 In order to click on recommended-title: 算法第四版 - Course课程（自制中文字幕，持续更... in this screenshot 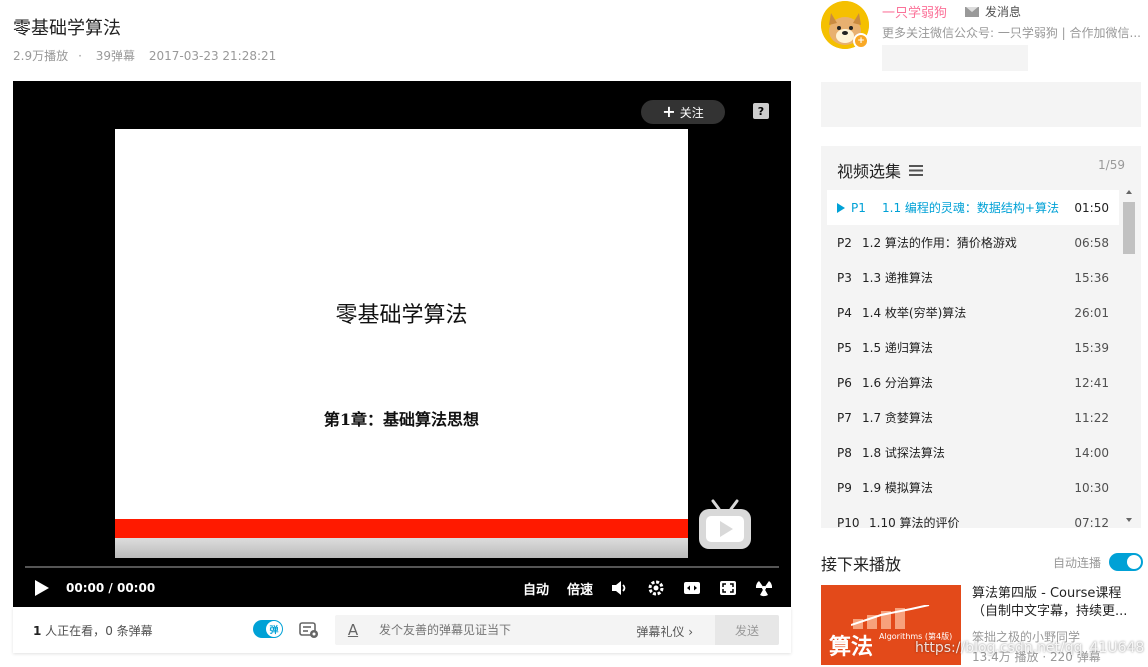, I will do `click(1058, 603)`.